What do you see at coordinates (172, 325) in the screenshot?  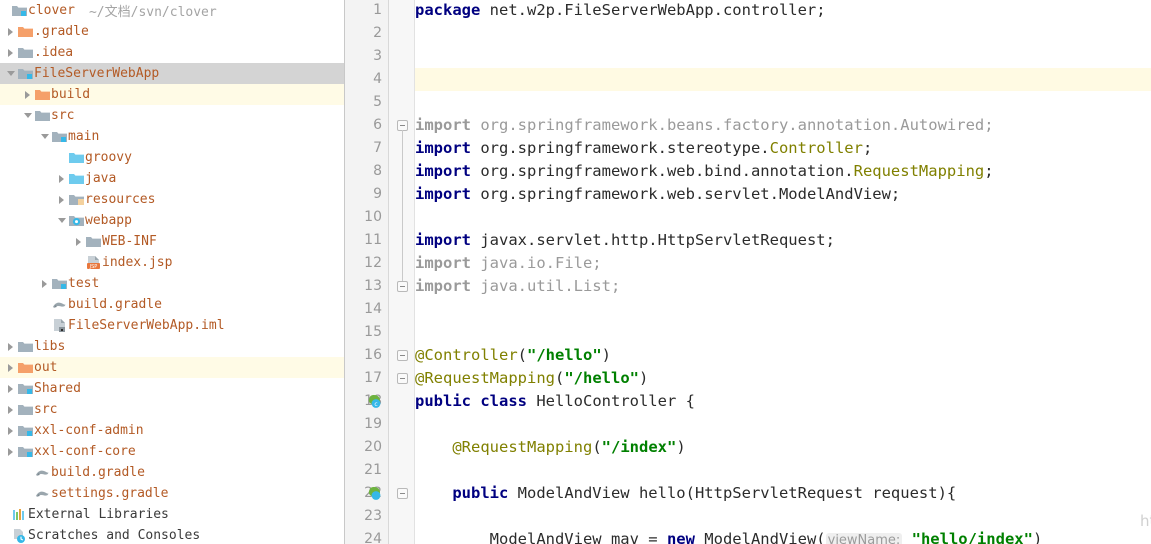 I see `tree-item-fileserverwebapp-iml: FileServerWebApp.iml` at bounding box center [172, 325].